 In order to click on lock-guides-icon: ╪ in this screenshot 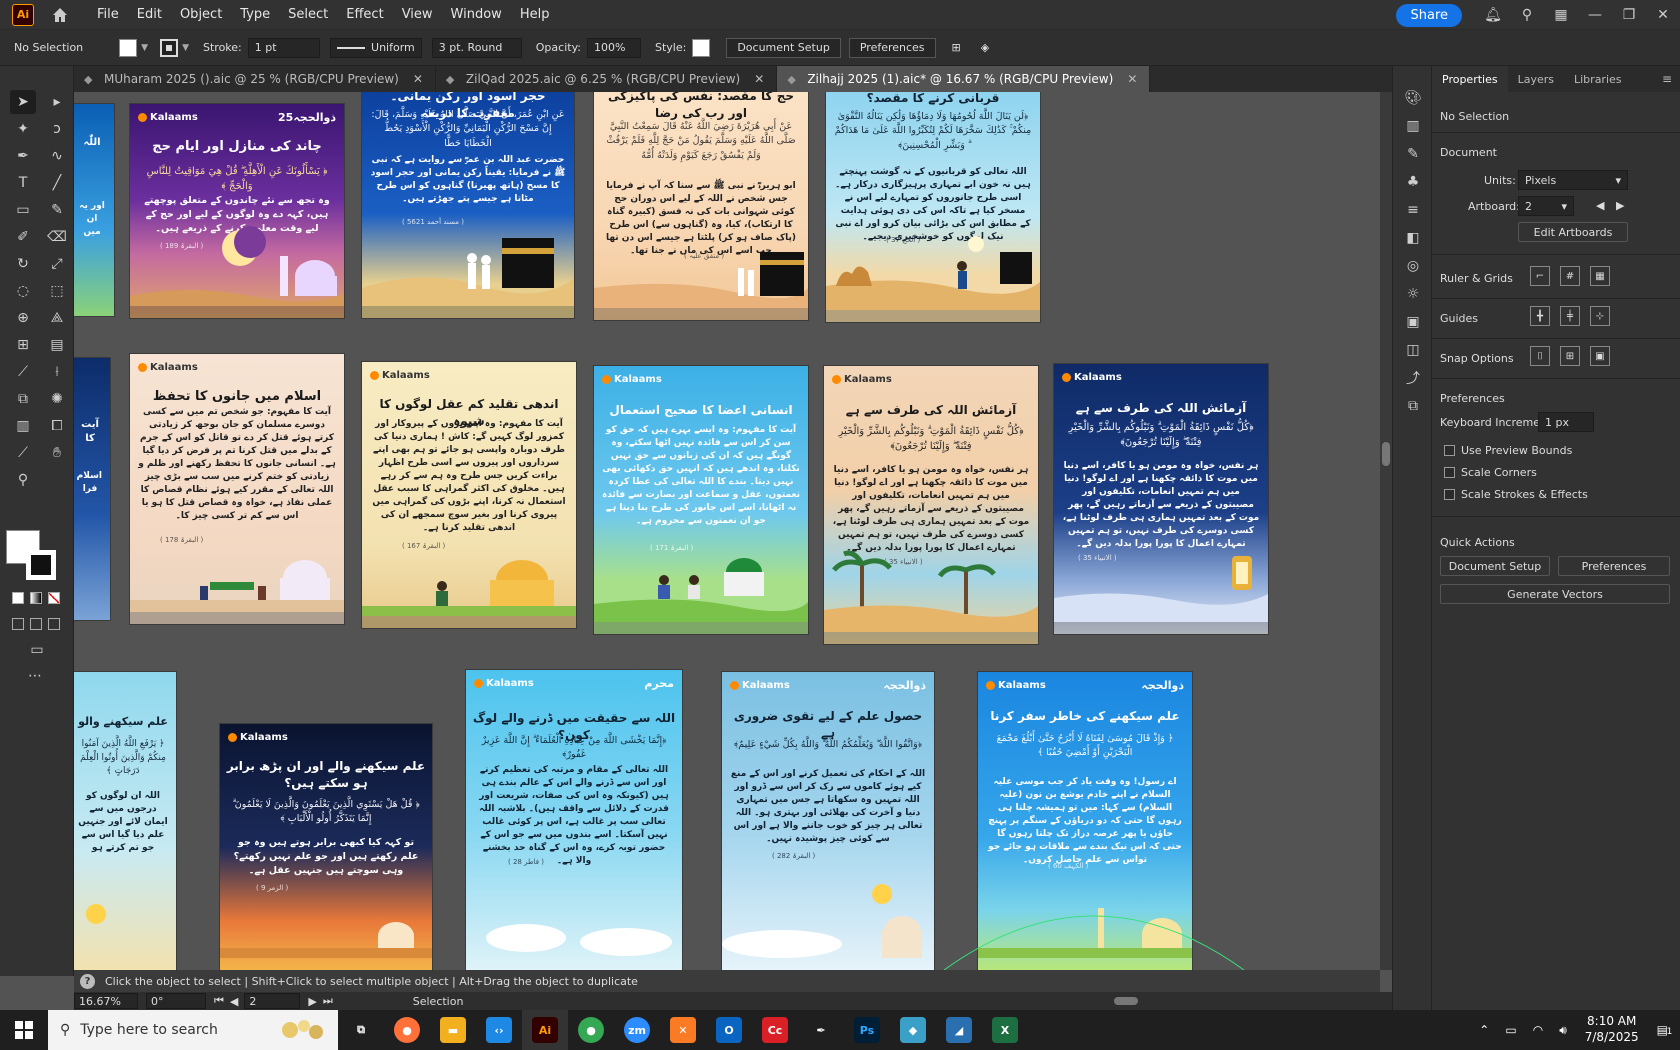, I will do `click(1570, 316)`.